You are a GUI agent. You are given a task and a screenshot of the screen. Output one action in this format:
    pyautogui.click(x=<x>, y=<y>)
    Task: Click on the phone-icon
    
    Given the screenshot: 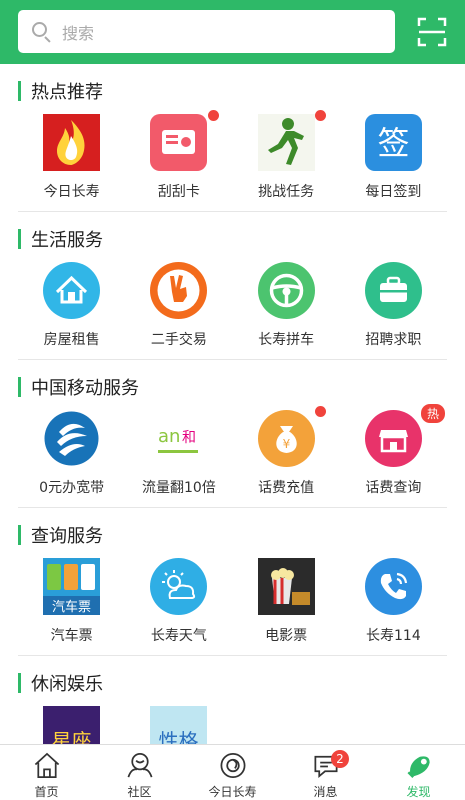 What is the action you would take?
    pyautogui.click(x=393, y=586)
    